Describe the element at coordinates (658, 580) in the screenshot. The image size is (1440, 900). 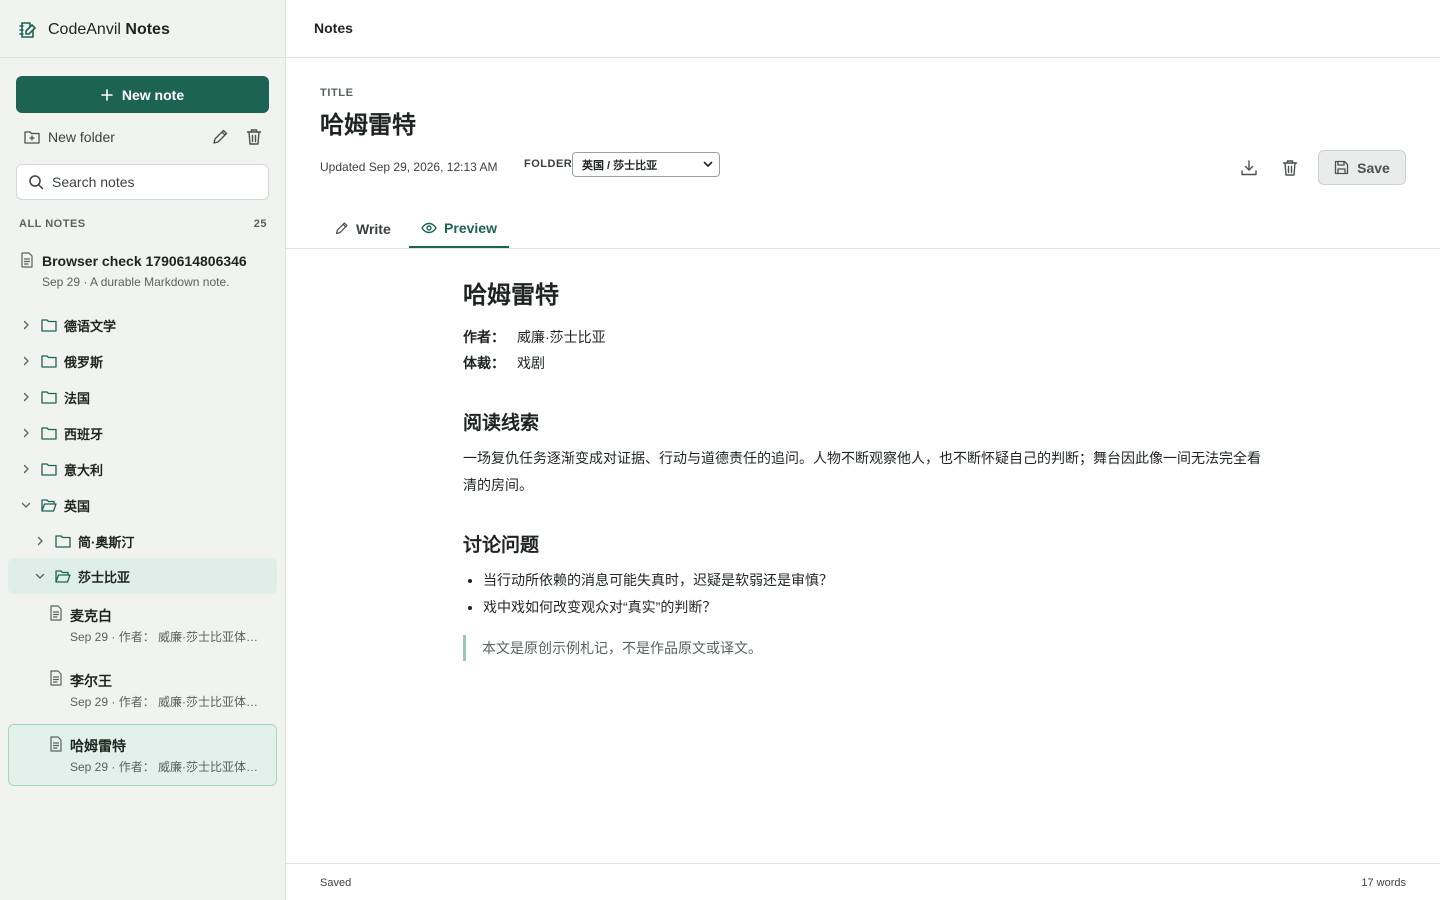
I see `list-item: 当行动所依赖的消息可能失真时，迟疑是软弱还是审慎？` at that location.